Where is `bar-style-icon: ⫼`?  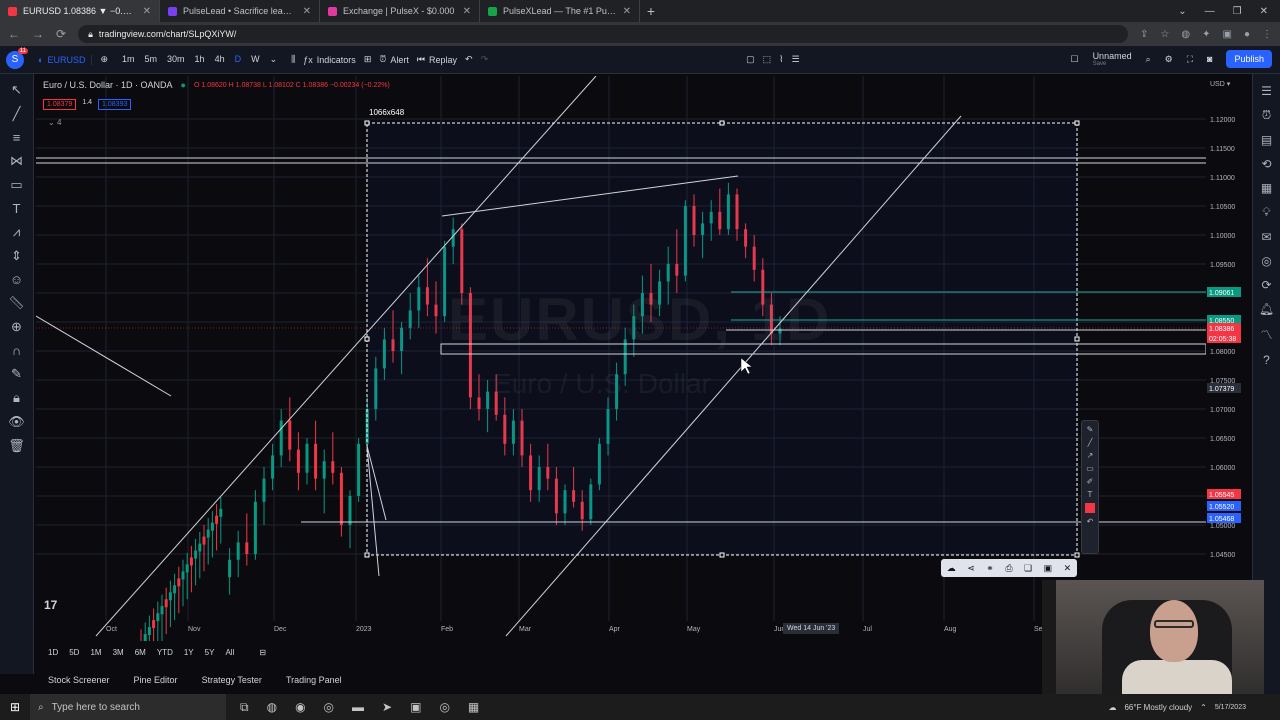 bar-style-icon: ⫼ is located at coordinates (293, 59).